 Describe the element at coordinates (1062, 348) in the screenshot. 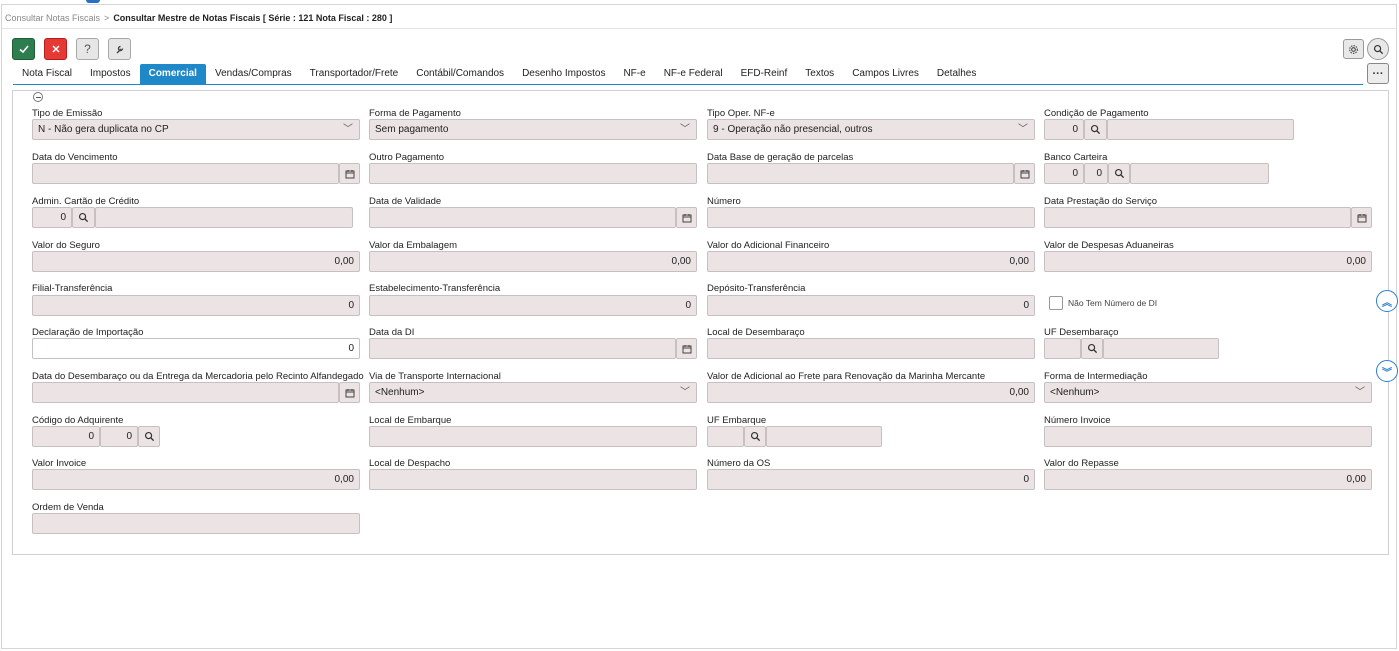

I see `uf-desembaraco-code` at that location.